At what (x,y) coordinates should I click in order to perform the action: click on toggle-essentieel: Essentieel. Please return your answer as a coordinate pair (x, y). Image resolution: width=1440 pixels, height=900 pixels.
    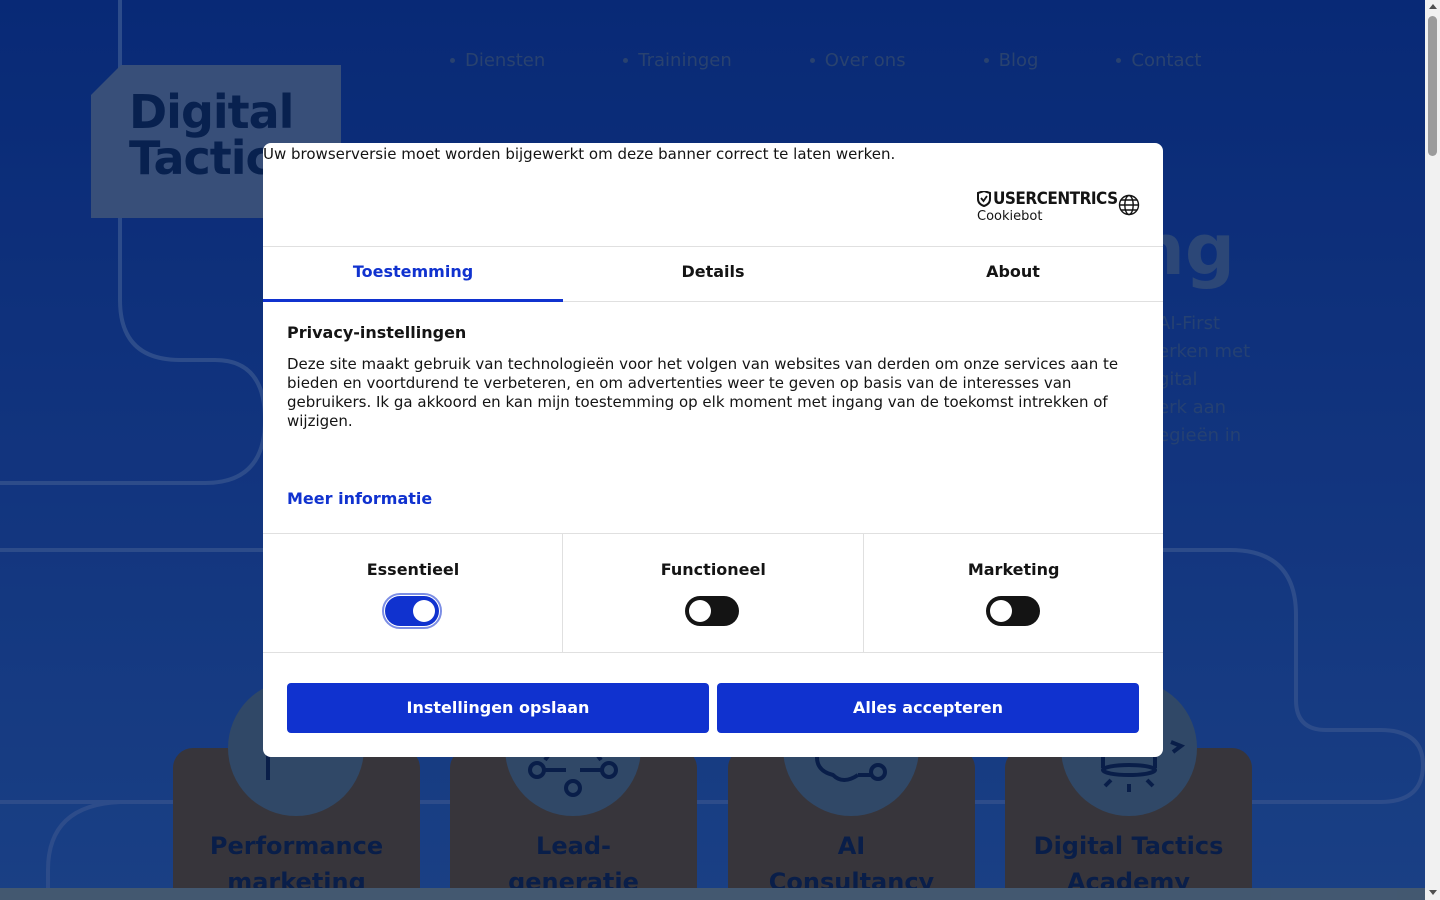
    Looking at the image, I should click on (412, 593).